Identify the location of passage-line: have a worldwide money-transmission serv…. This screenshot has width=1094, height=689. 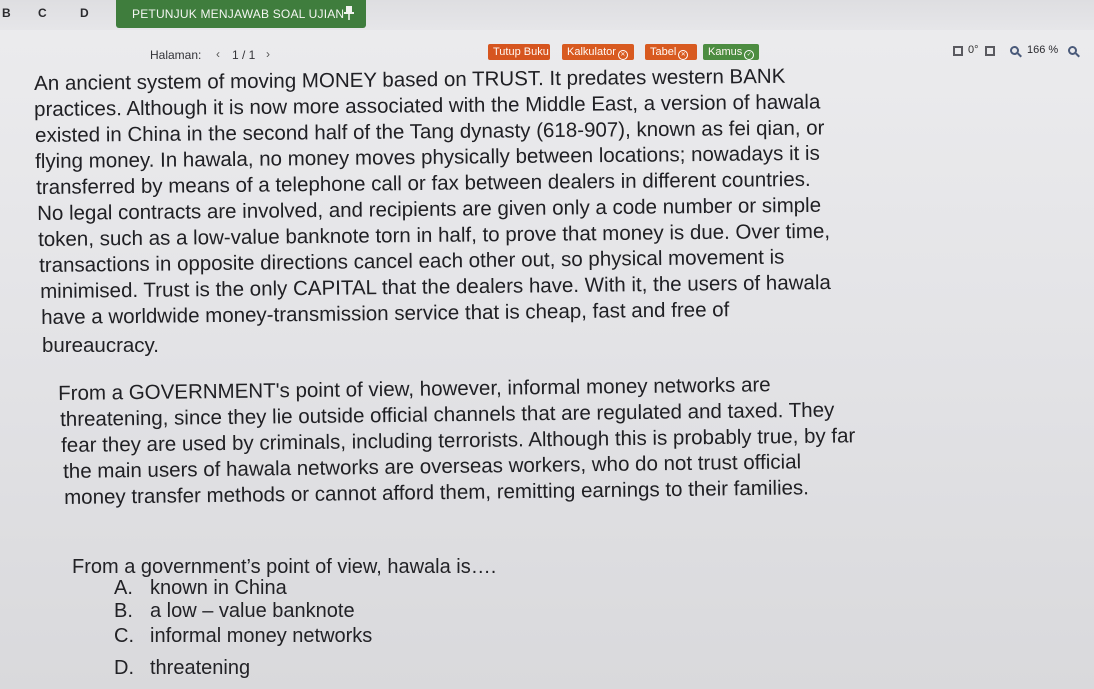
(385, 313).